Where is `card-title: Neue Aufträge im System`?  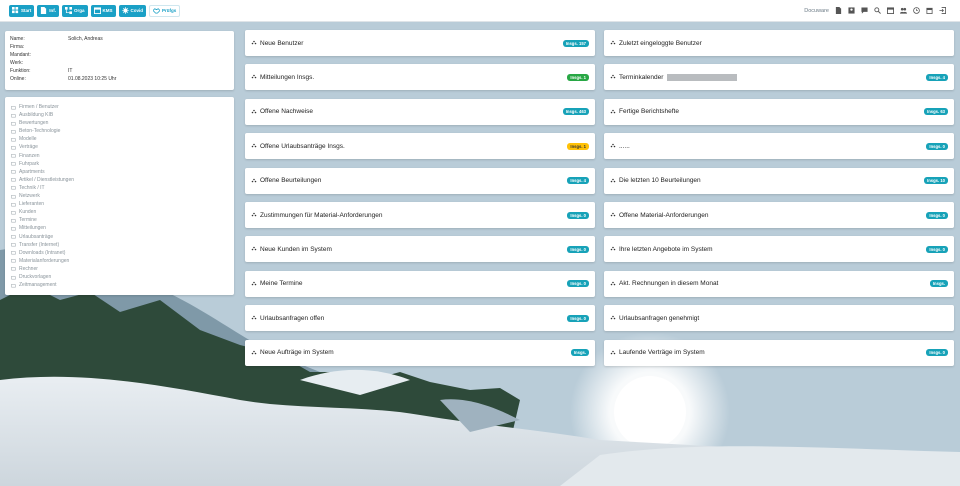 card-title: Neue Aufträge im System is located at coordinates (297, 353).